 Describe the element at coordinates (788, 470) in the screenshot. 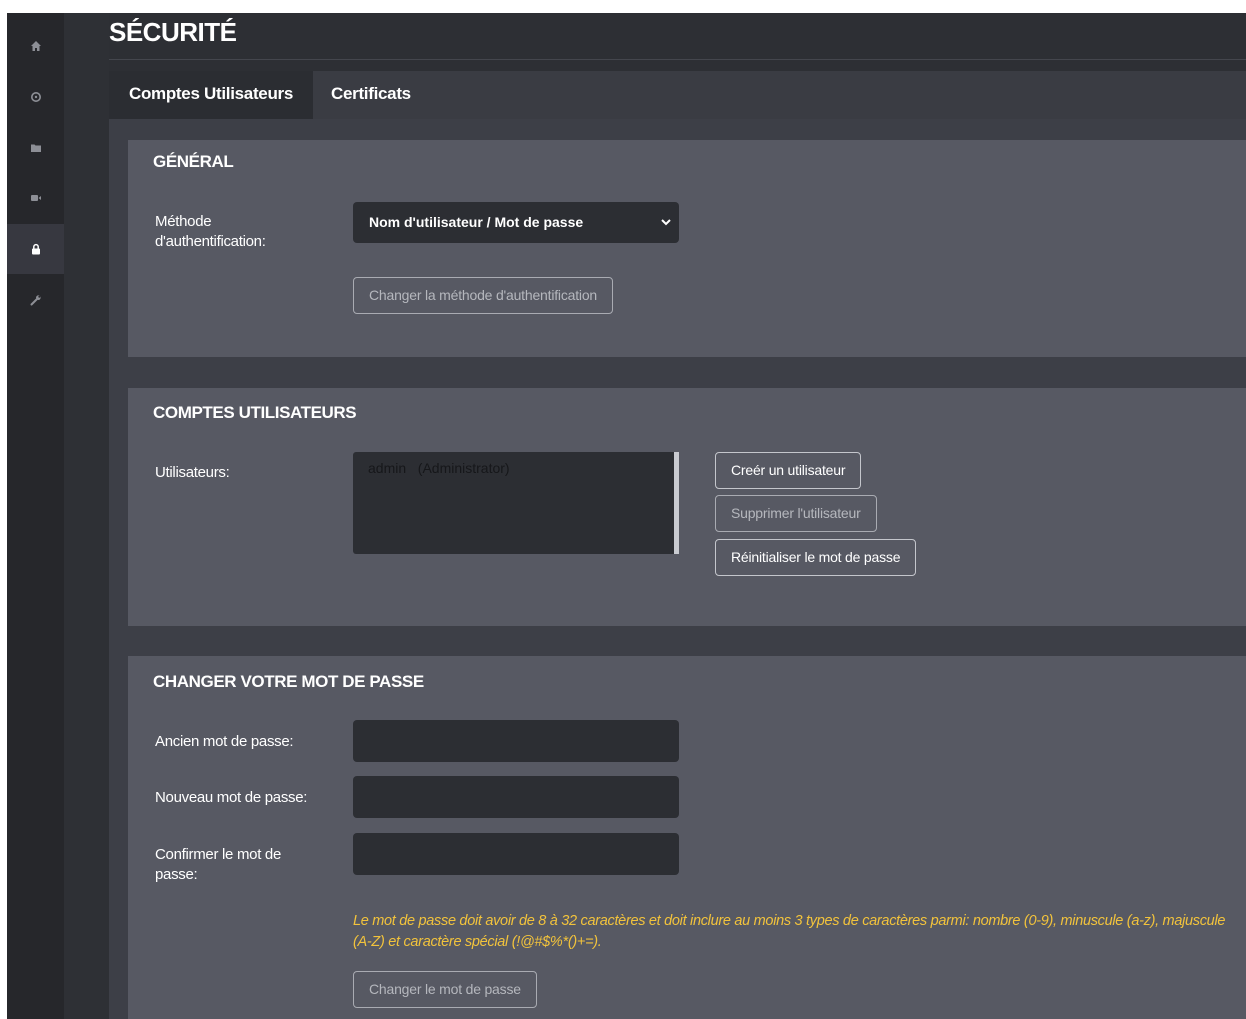

I see `create-user-button: Creér un utilisateur` at that location.